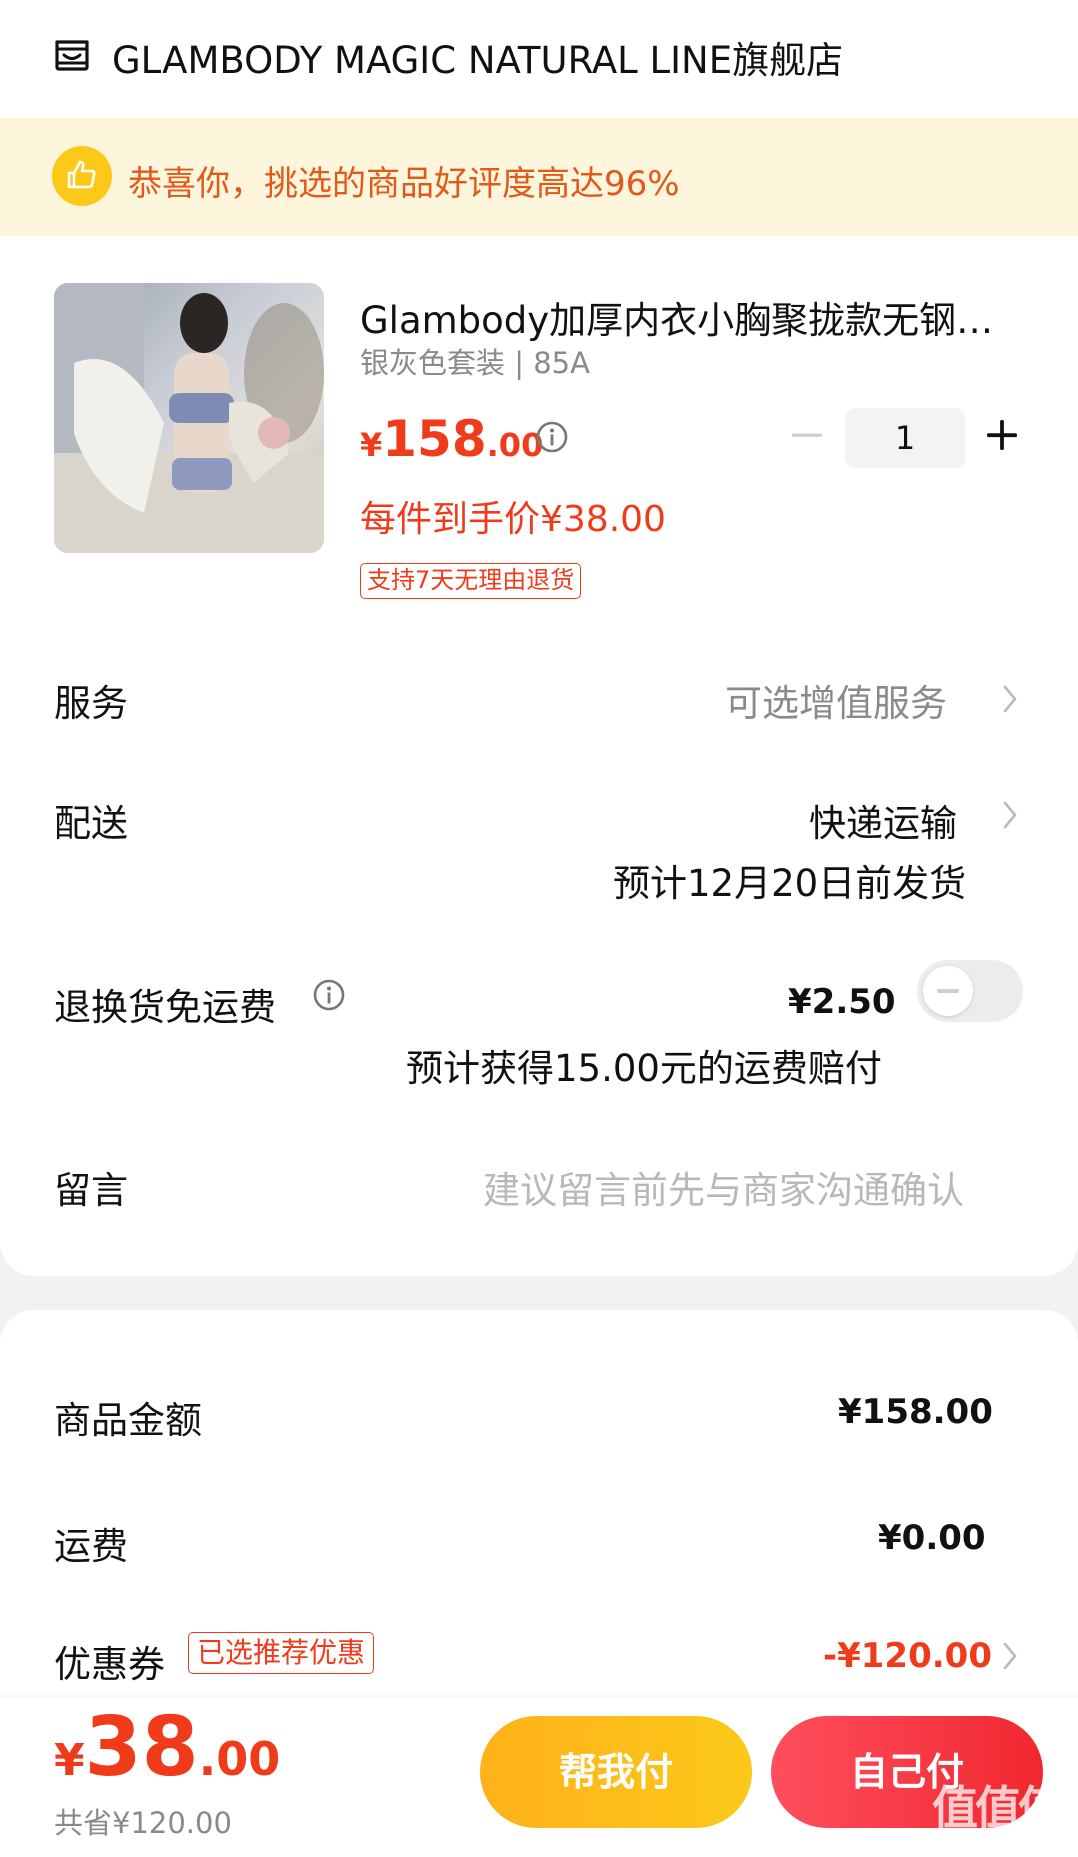 The width and height of the screenshot is (1078, 1857). I want to click on price-currency: ¥, so click(371, 445).